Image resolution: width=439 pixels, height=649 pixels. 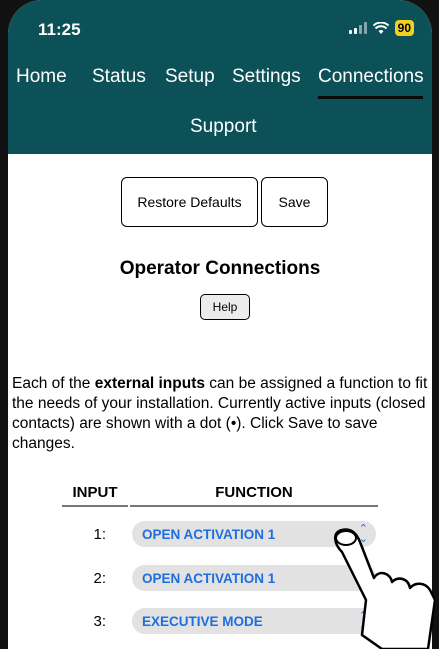 I want to click on restore-defaults-button: Restore Defaults, so click(x=189, y=202).